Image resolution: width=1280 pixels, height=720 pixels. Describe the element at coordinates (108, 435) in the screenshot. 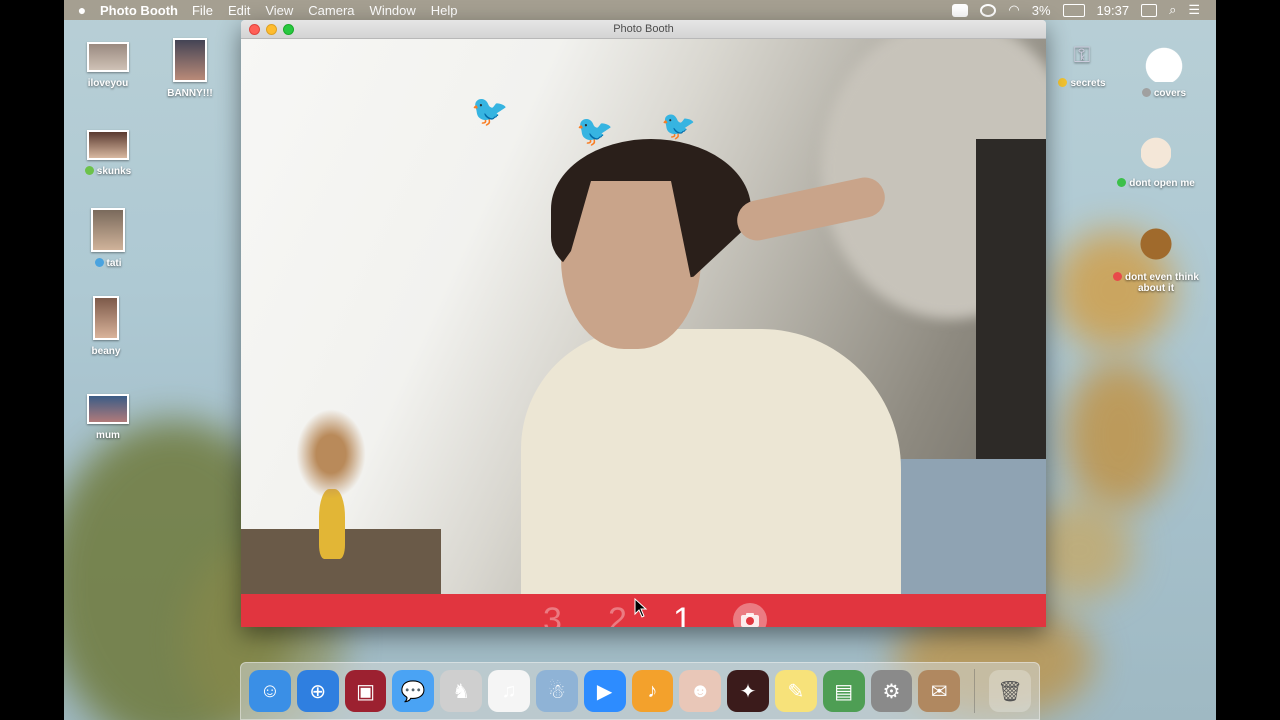

I see `desktop-icon-label: mum` at that location.